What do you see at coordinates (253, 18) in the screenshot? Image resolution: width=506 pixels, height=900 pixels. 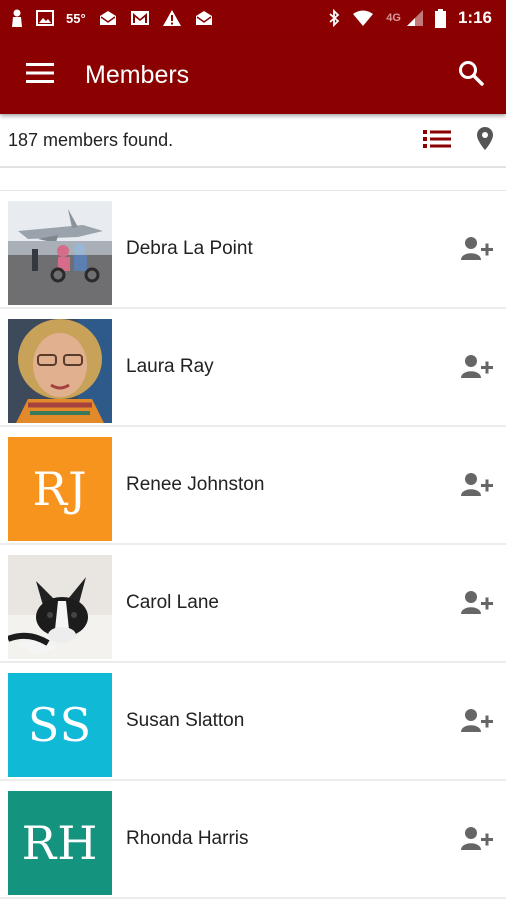 I see `status-bar: 55° 4G 1:16` at bounding box center [253, 18].